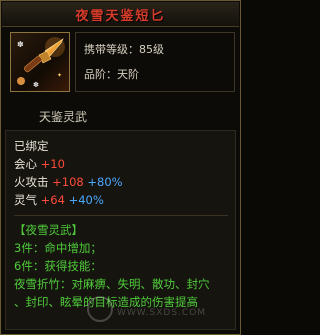  What do you see at coordinates (25, 200) in the screenshot?
I see `stat-label: 灵气` at bounding box center [25, 200].